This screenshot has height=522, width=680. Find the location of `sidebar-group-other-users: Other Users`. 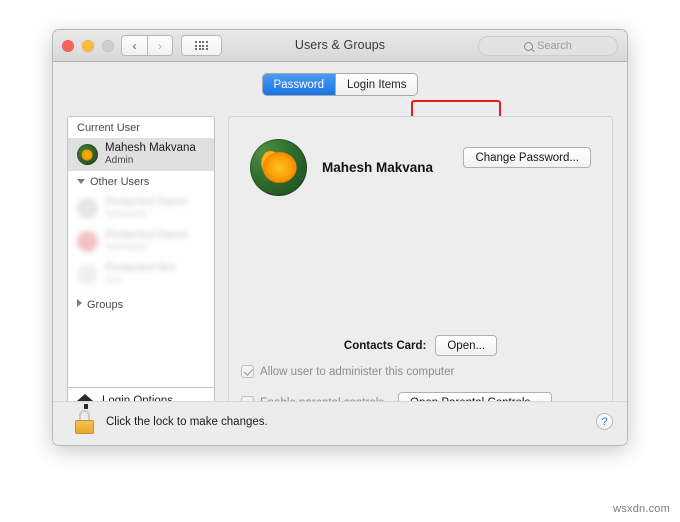

sidebar-group-other-users: Other Users is located at coordinates (141, 181).